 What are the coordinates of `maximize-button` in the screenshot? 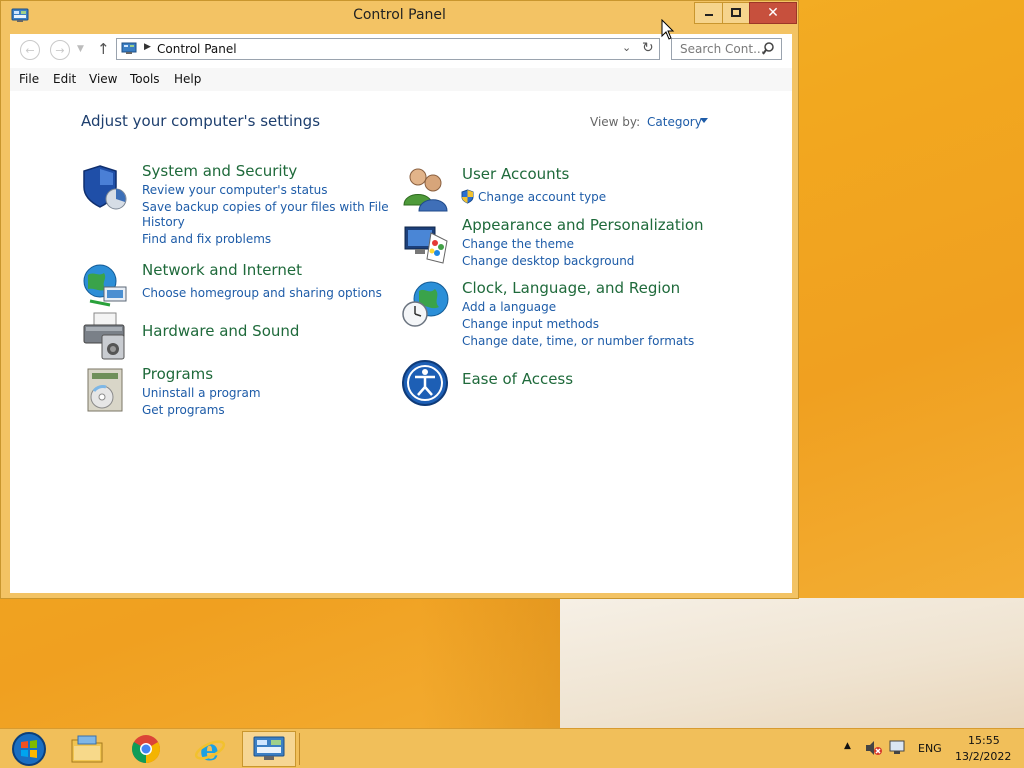 It's located at (736, 13).